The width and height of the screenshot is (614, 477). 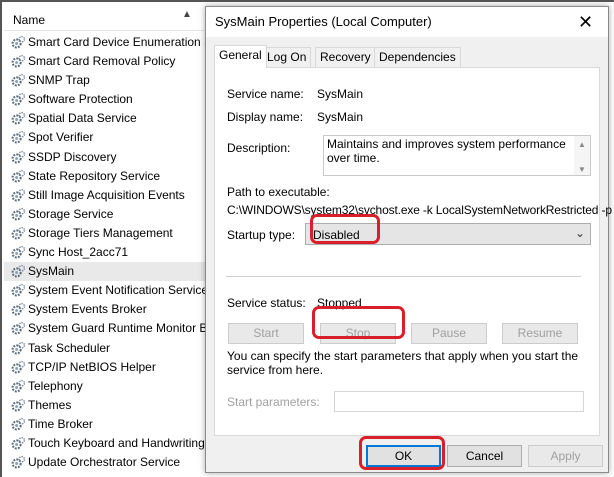 I want to click on service-row-label: SysMain, so click(x=51, y=271).